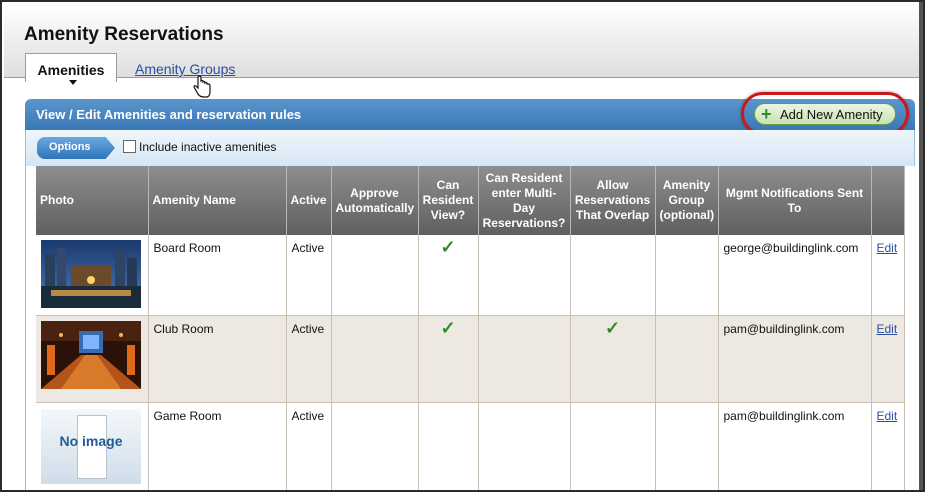 This screenshot has height=492, width=925. I want to click on tab-amenity-groups: Amenity Groups, so click(185, 69).